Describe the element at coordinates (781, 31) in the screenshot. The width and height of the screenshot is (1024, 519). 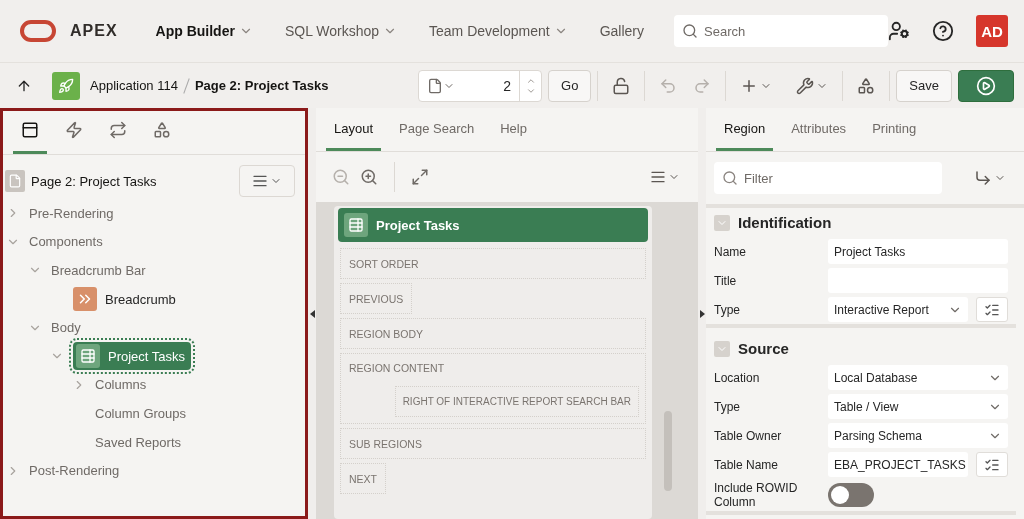
I see `search-field: Search` at that location.